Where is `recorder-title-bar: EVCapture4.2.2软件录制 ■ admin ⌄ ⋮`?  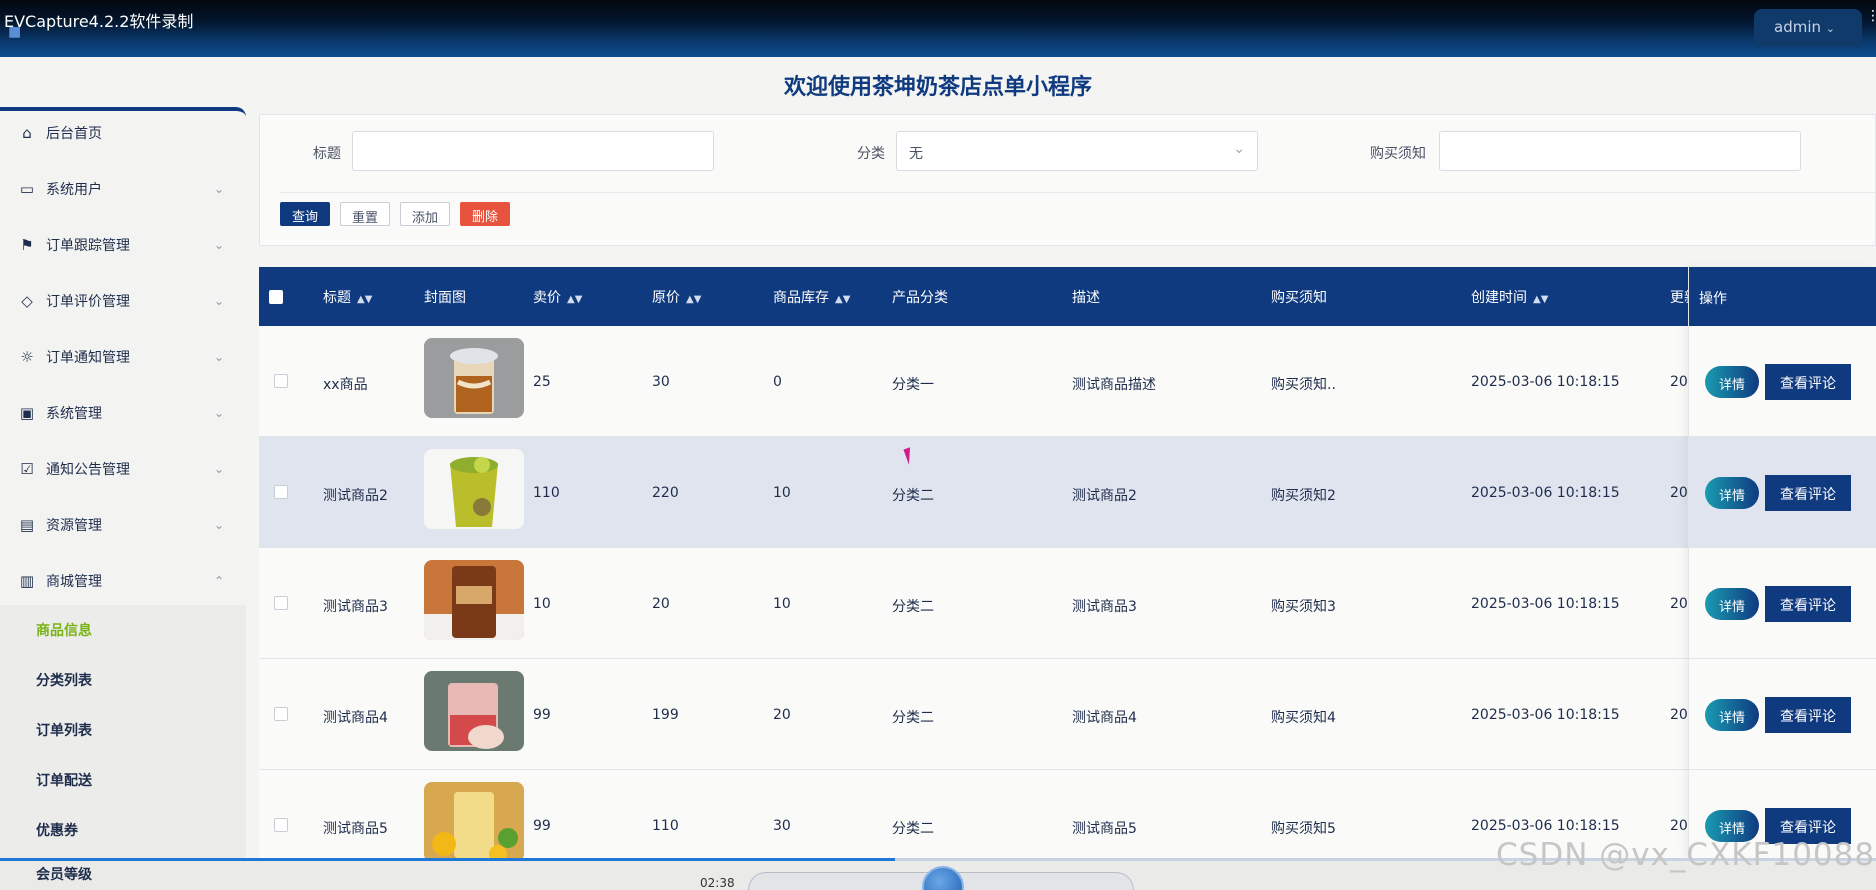 recorder-title-bar: EVCapture4.2.2软件录制 ■ admin ⌄ ⋮ is located at coordinates (938, 28).